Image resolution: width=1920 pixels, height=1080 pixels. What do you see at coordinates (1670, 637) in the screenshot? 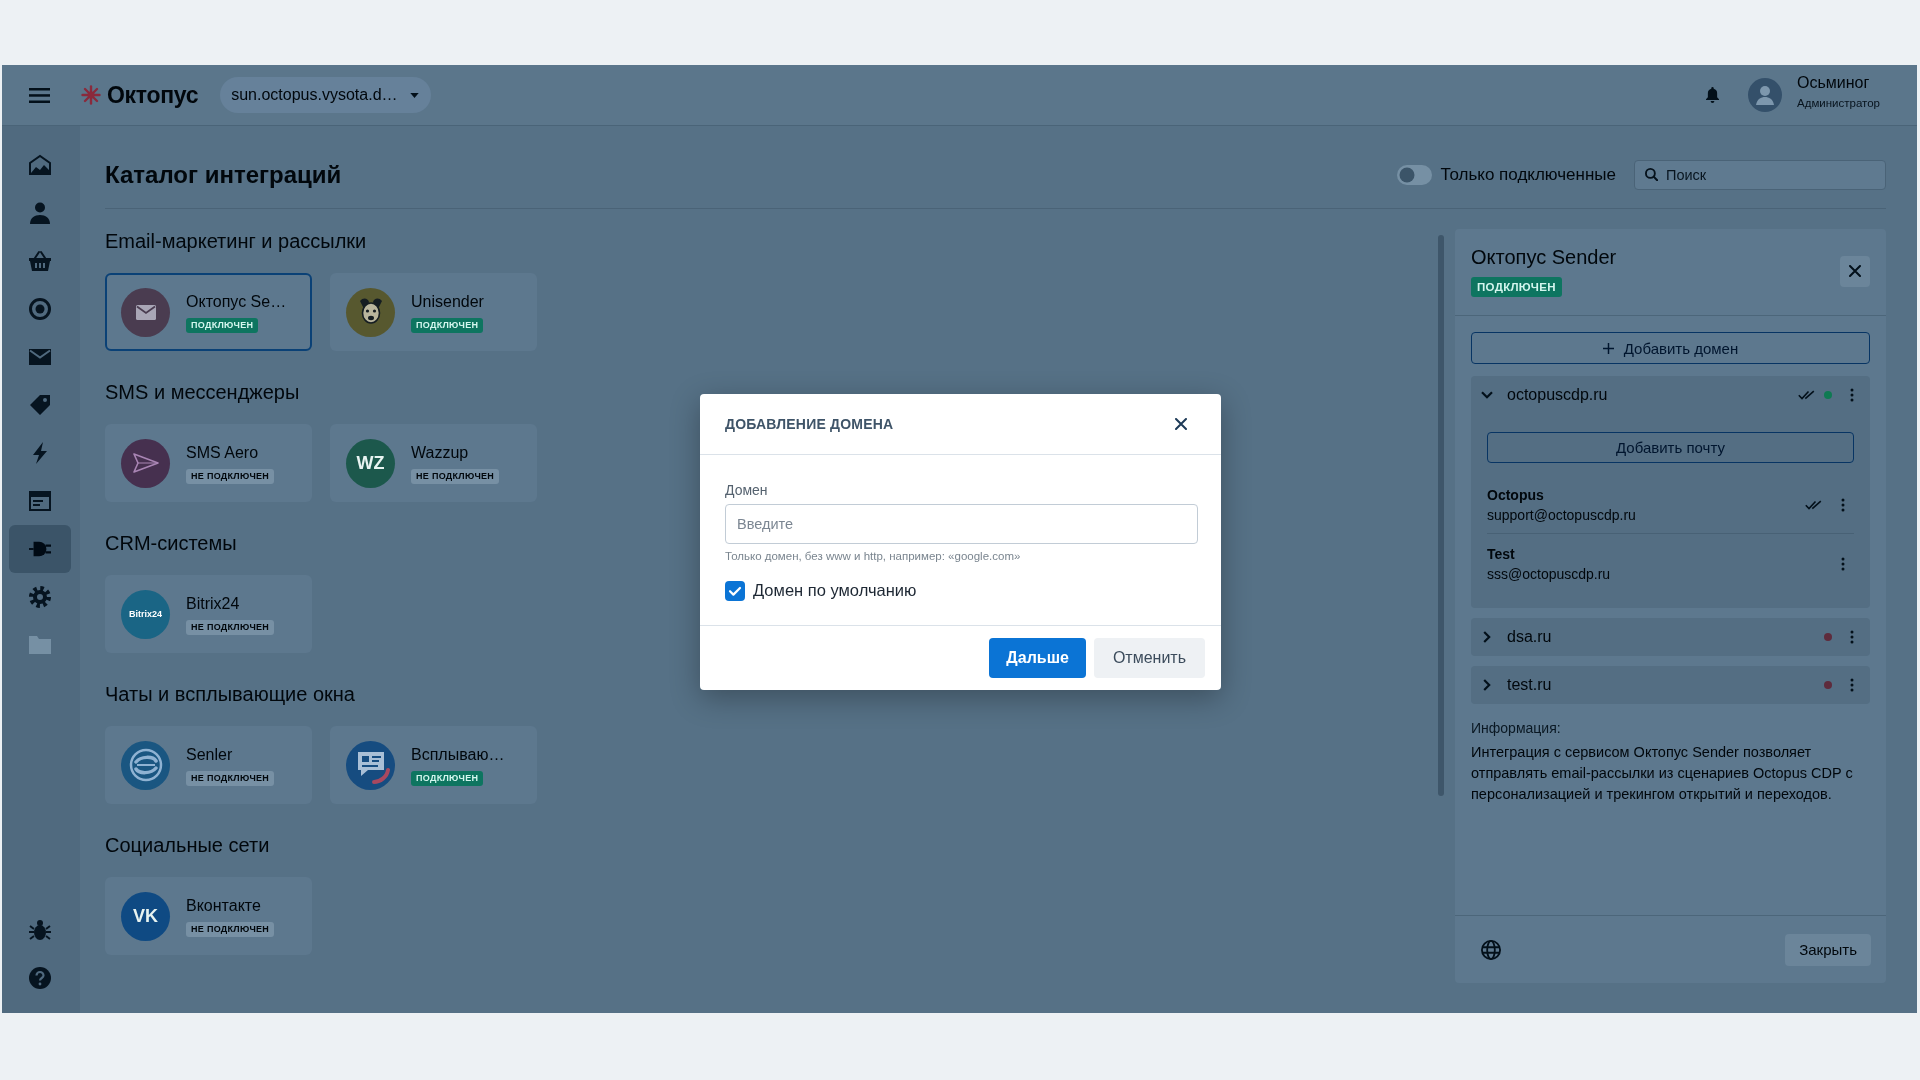
I see `domain-item: dsa.ru` at bounding box center [1670, 637].